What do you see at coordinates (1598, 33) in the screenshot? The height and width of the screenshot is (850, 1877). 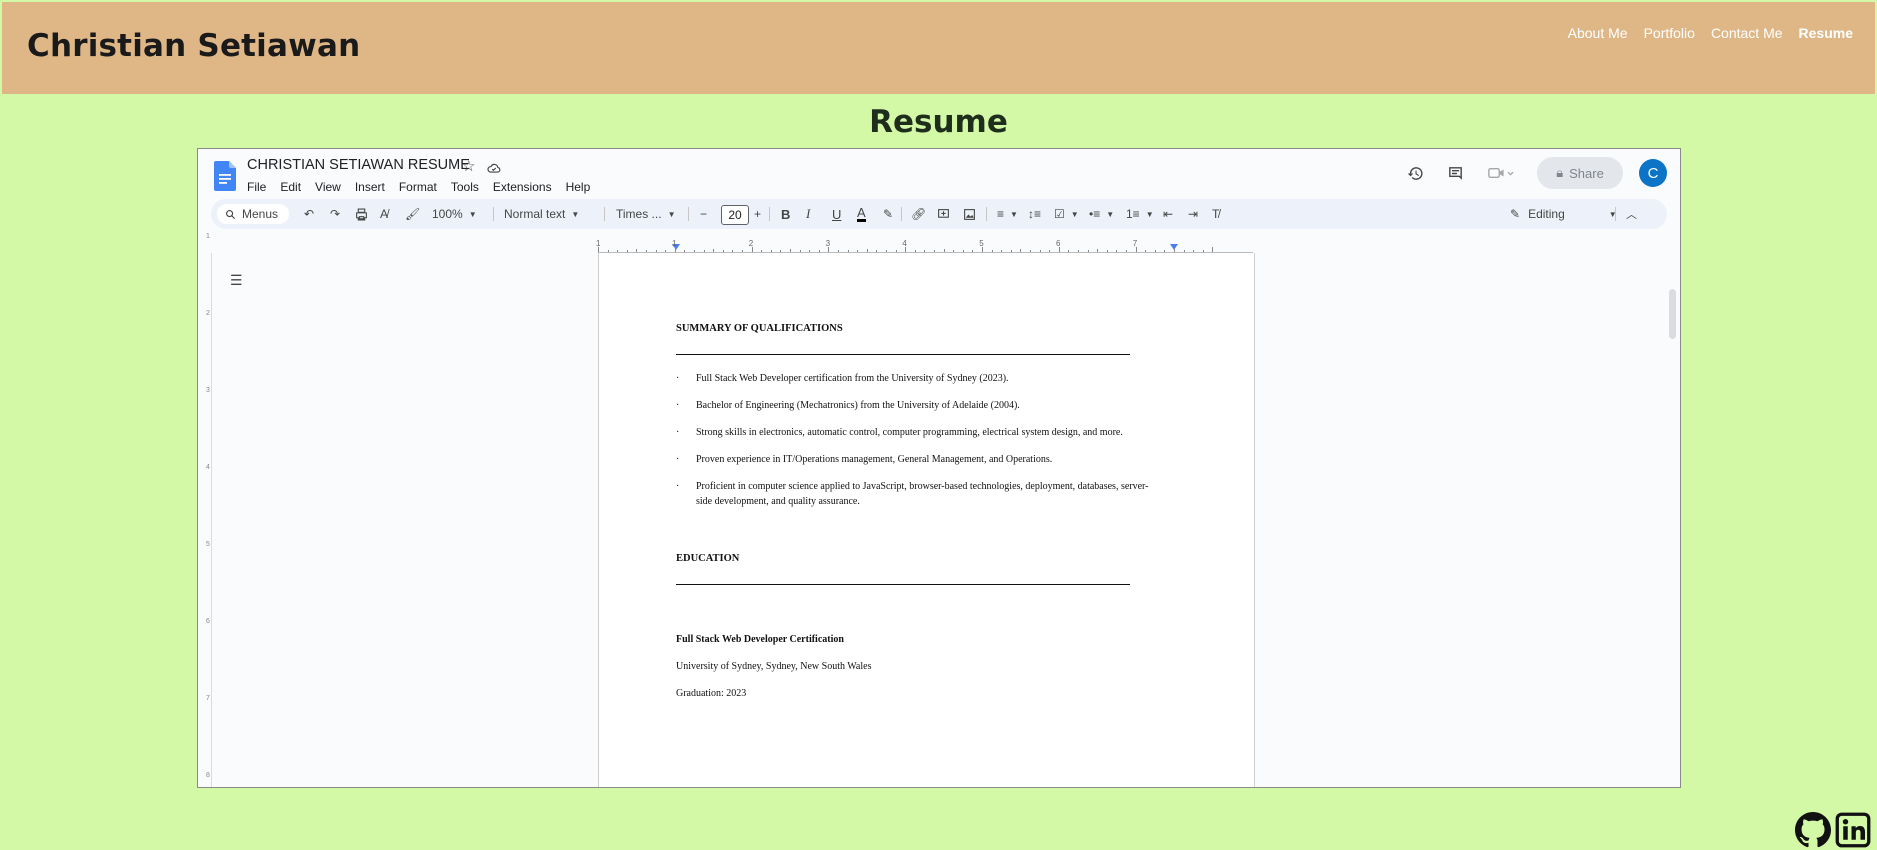 I see `nav-about-me: About Me` at bounding box center [1598, 33].